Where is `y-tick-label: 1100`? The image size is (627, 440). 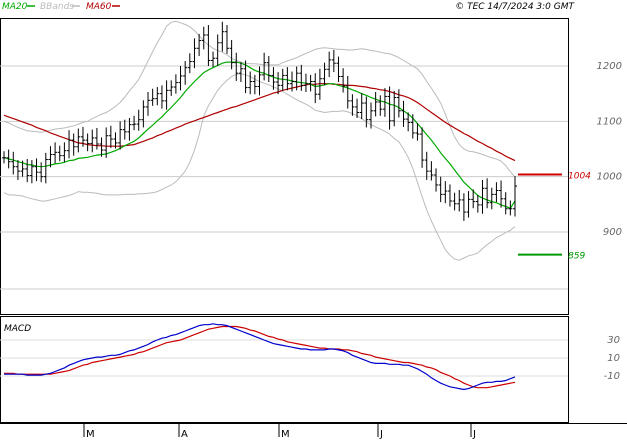 y-tick-label: 1100 is located at coordinates (609, 121).